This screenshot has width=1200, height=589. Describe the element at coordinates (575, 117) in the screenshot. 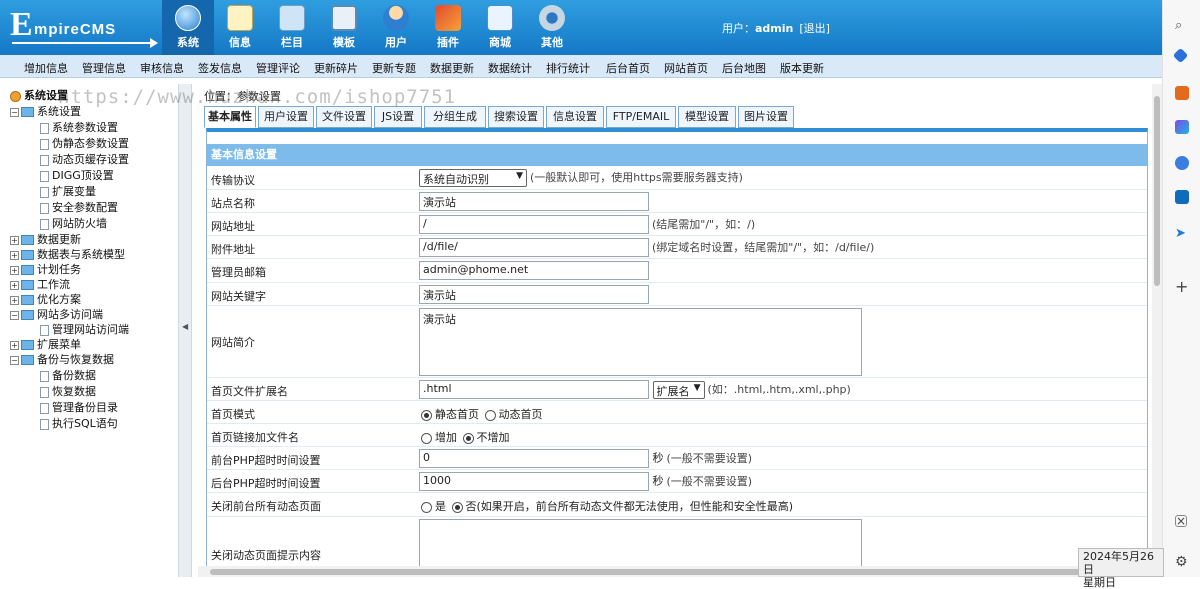

I see `tab-info: 信息设置` at that location.